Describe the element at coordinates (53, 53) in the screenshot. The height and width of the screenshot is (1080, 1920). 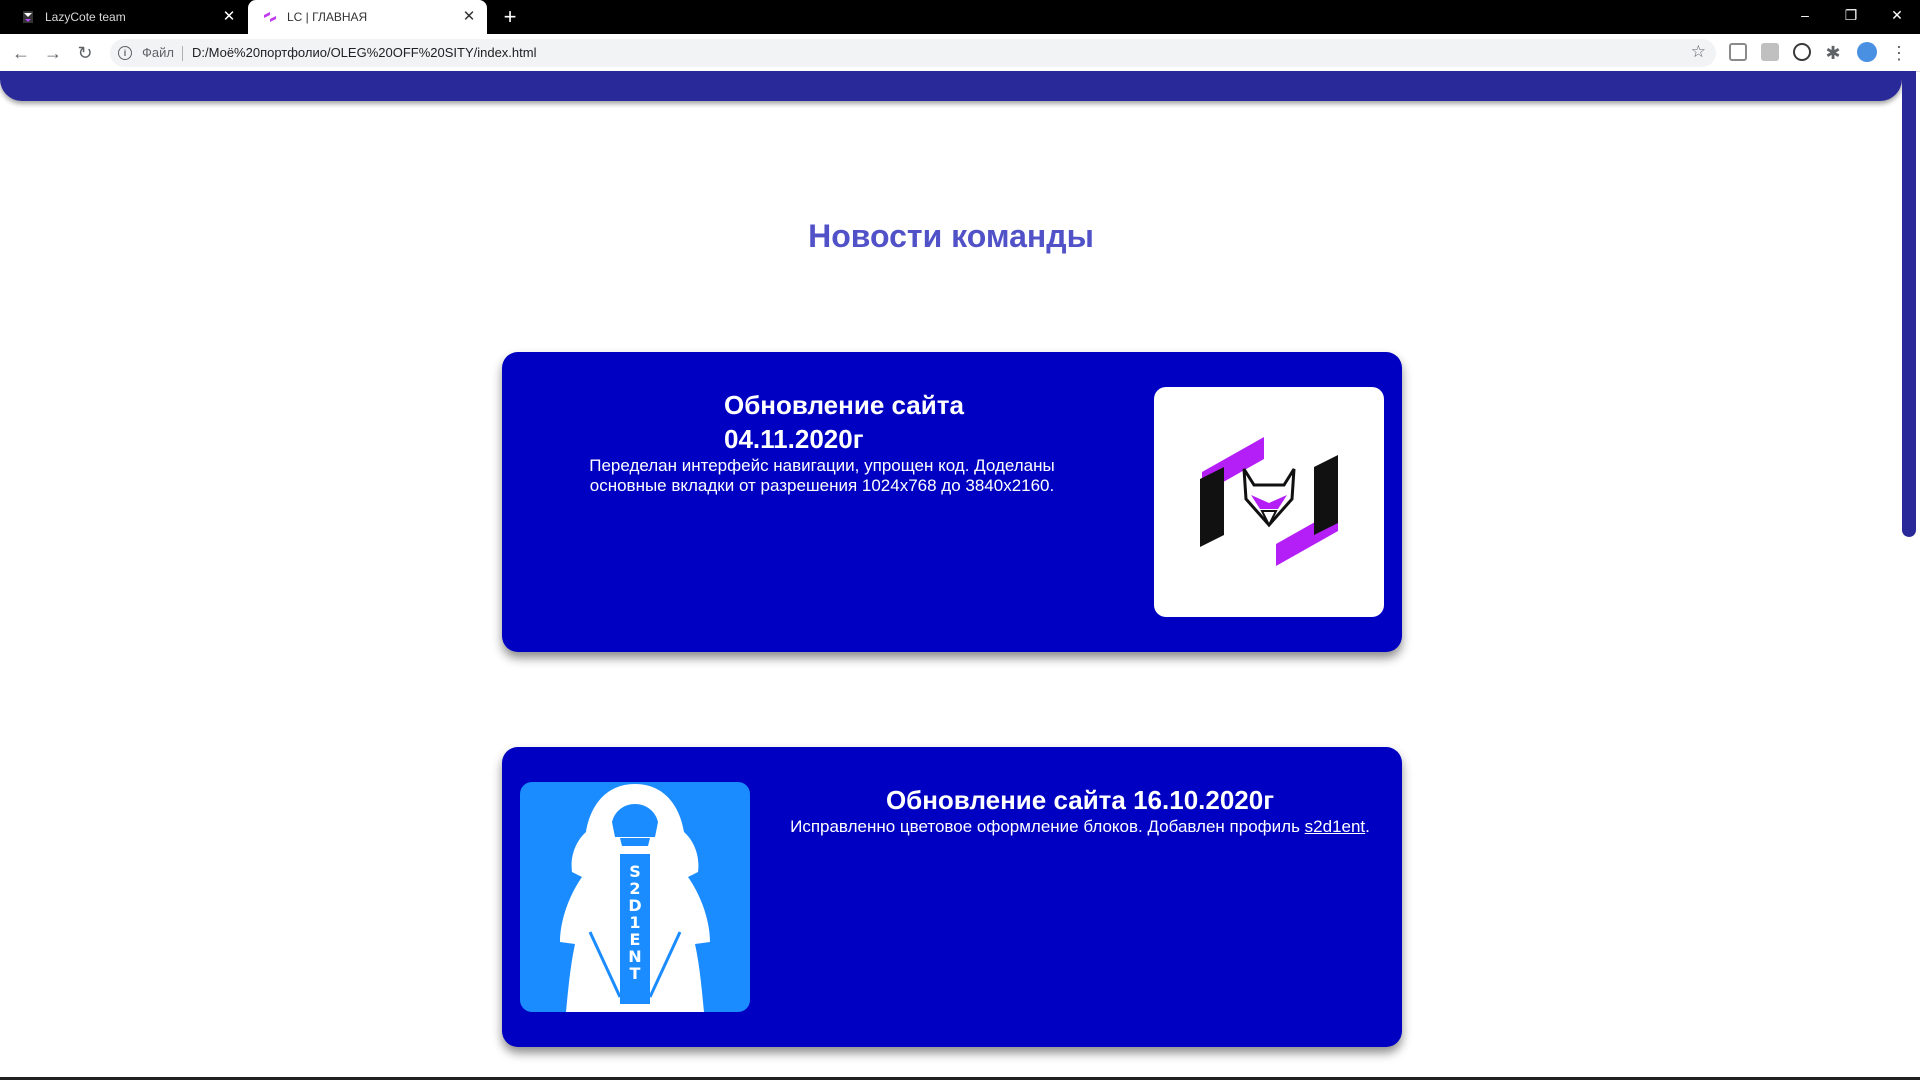
I see `forward-arrow-icon: →` at that location.